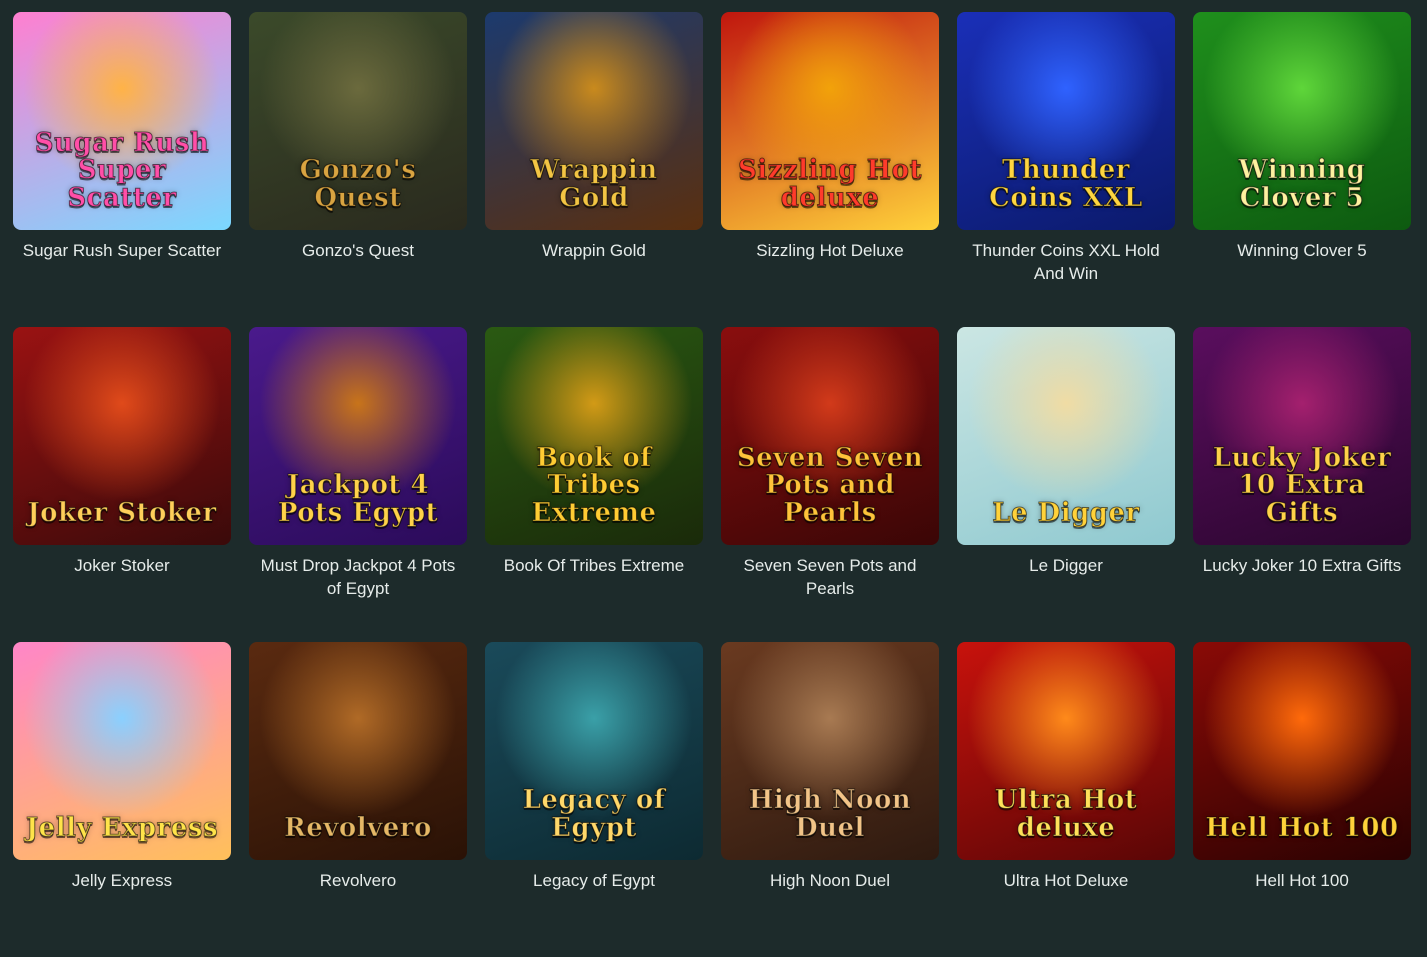 Image resolution: width=1427 pixels, height=957 pixels. I want to click on game-thumbnail: Gonzo's Quest, so click(358, 121).